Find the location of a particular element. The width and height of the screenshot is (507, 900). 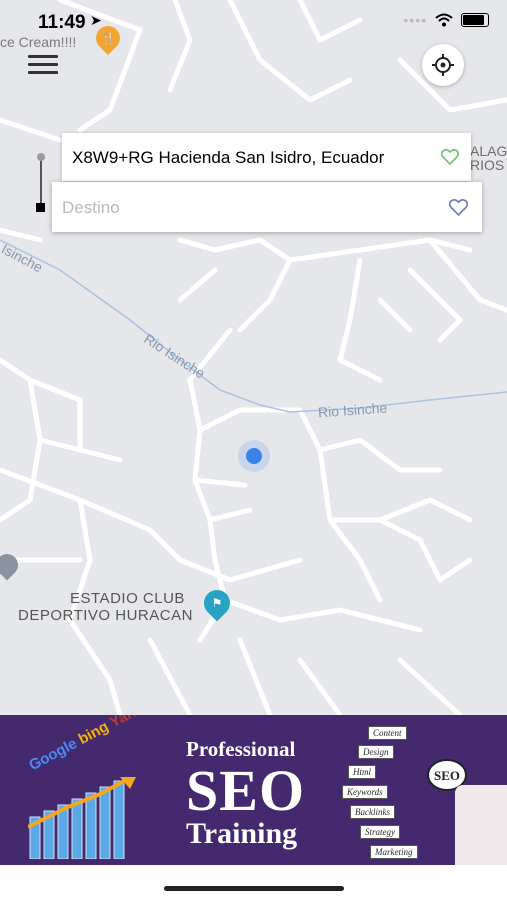

poi-ice-cream-label: ce Cream!!!! is located at coordinates (38, 42).